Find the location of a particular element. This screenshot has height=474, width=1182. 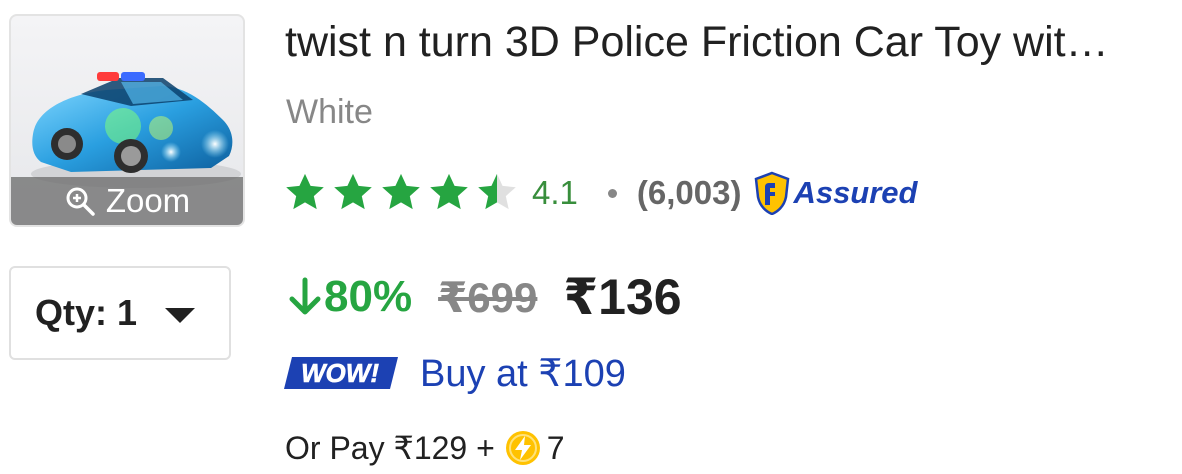

discount: 80% is located at coordinates (349, 297).